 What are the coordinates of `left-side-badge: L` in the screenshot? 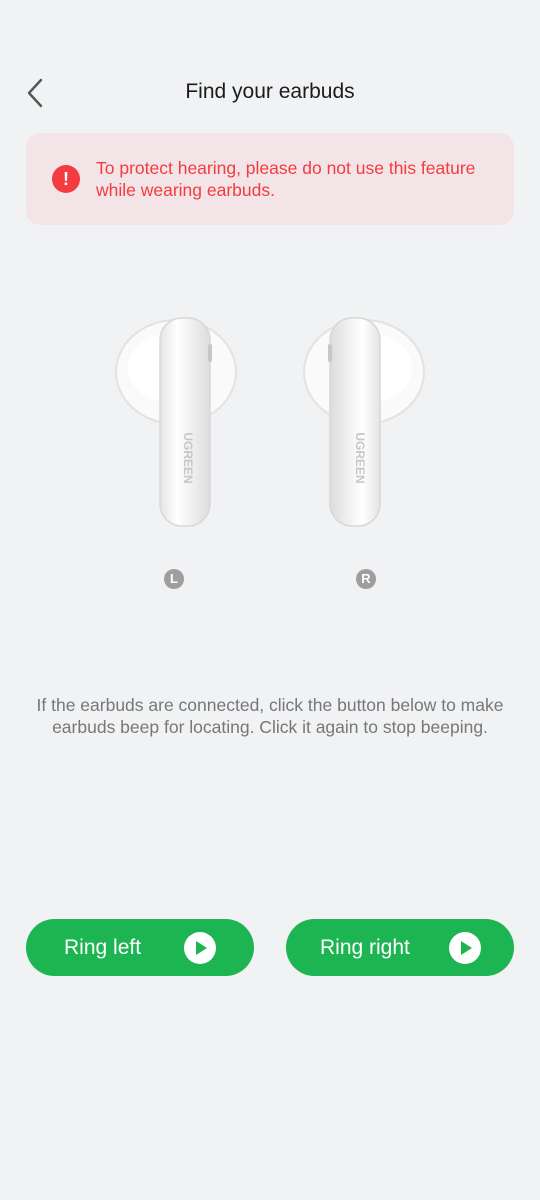 It's located at (174, 579).